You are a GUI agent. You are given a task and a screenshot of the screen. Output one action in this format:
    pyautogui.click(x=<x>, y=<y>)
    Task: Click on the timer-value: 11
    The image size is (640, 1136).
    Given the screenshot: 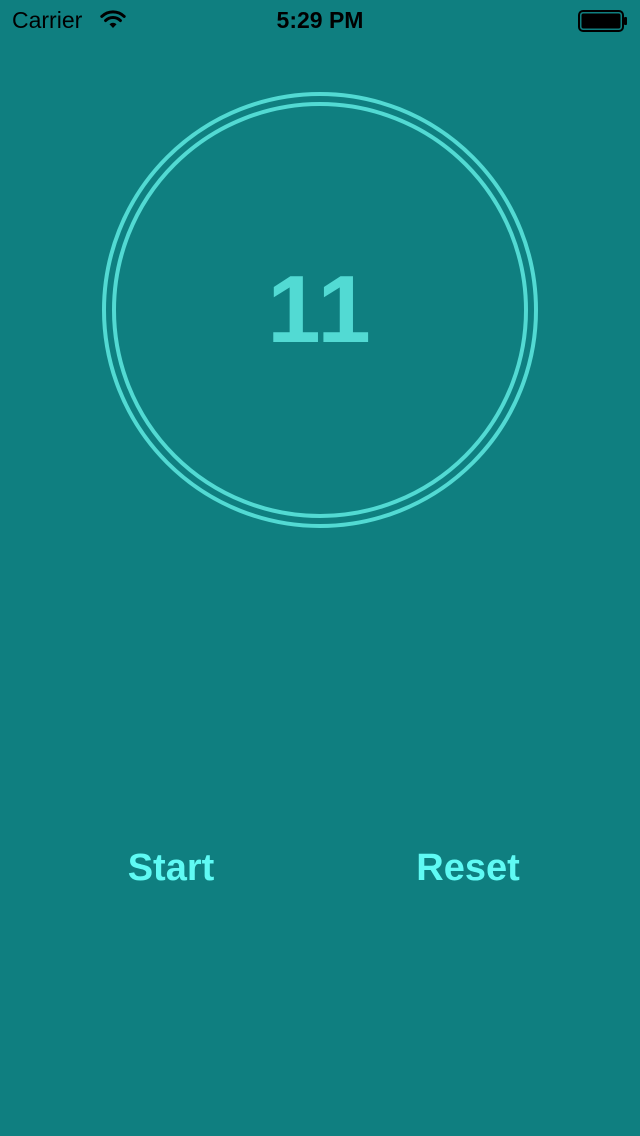 What is the action you would take?
    pyautogui.click(x=320, y=309)
    